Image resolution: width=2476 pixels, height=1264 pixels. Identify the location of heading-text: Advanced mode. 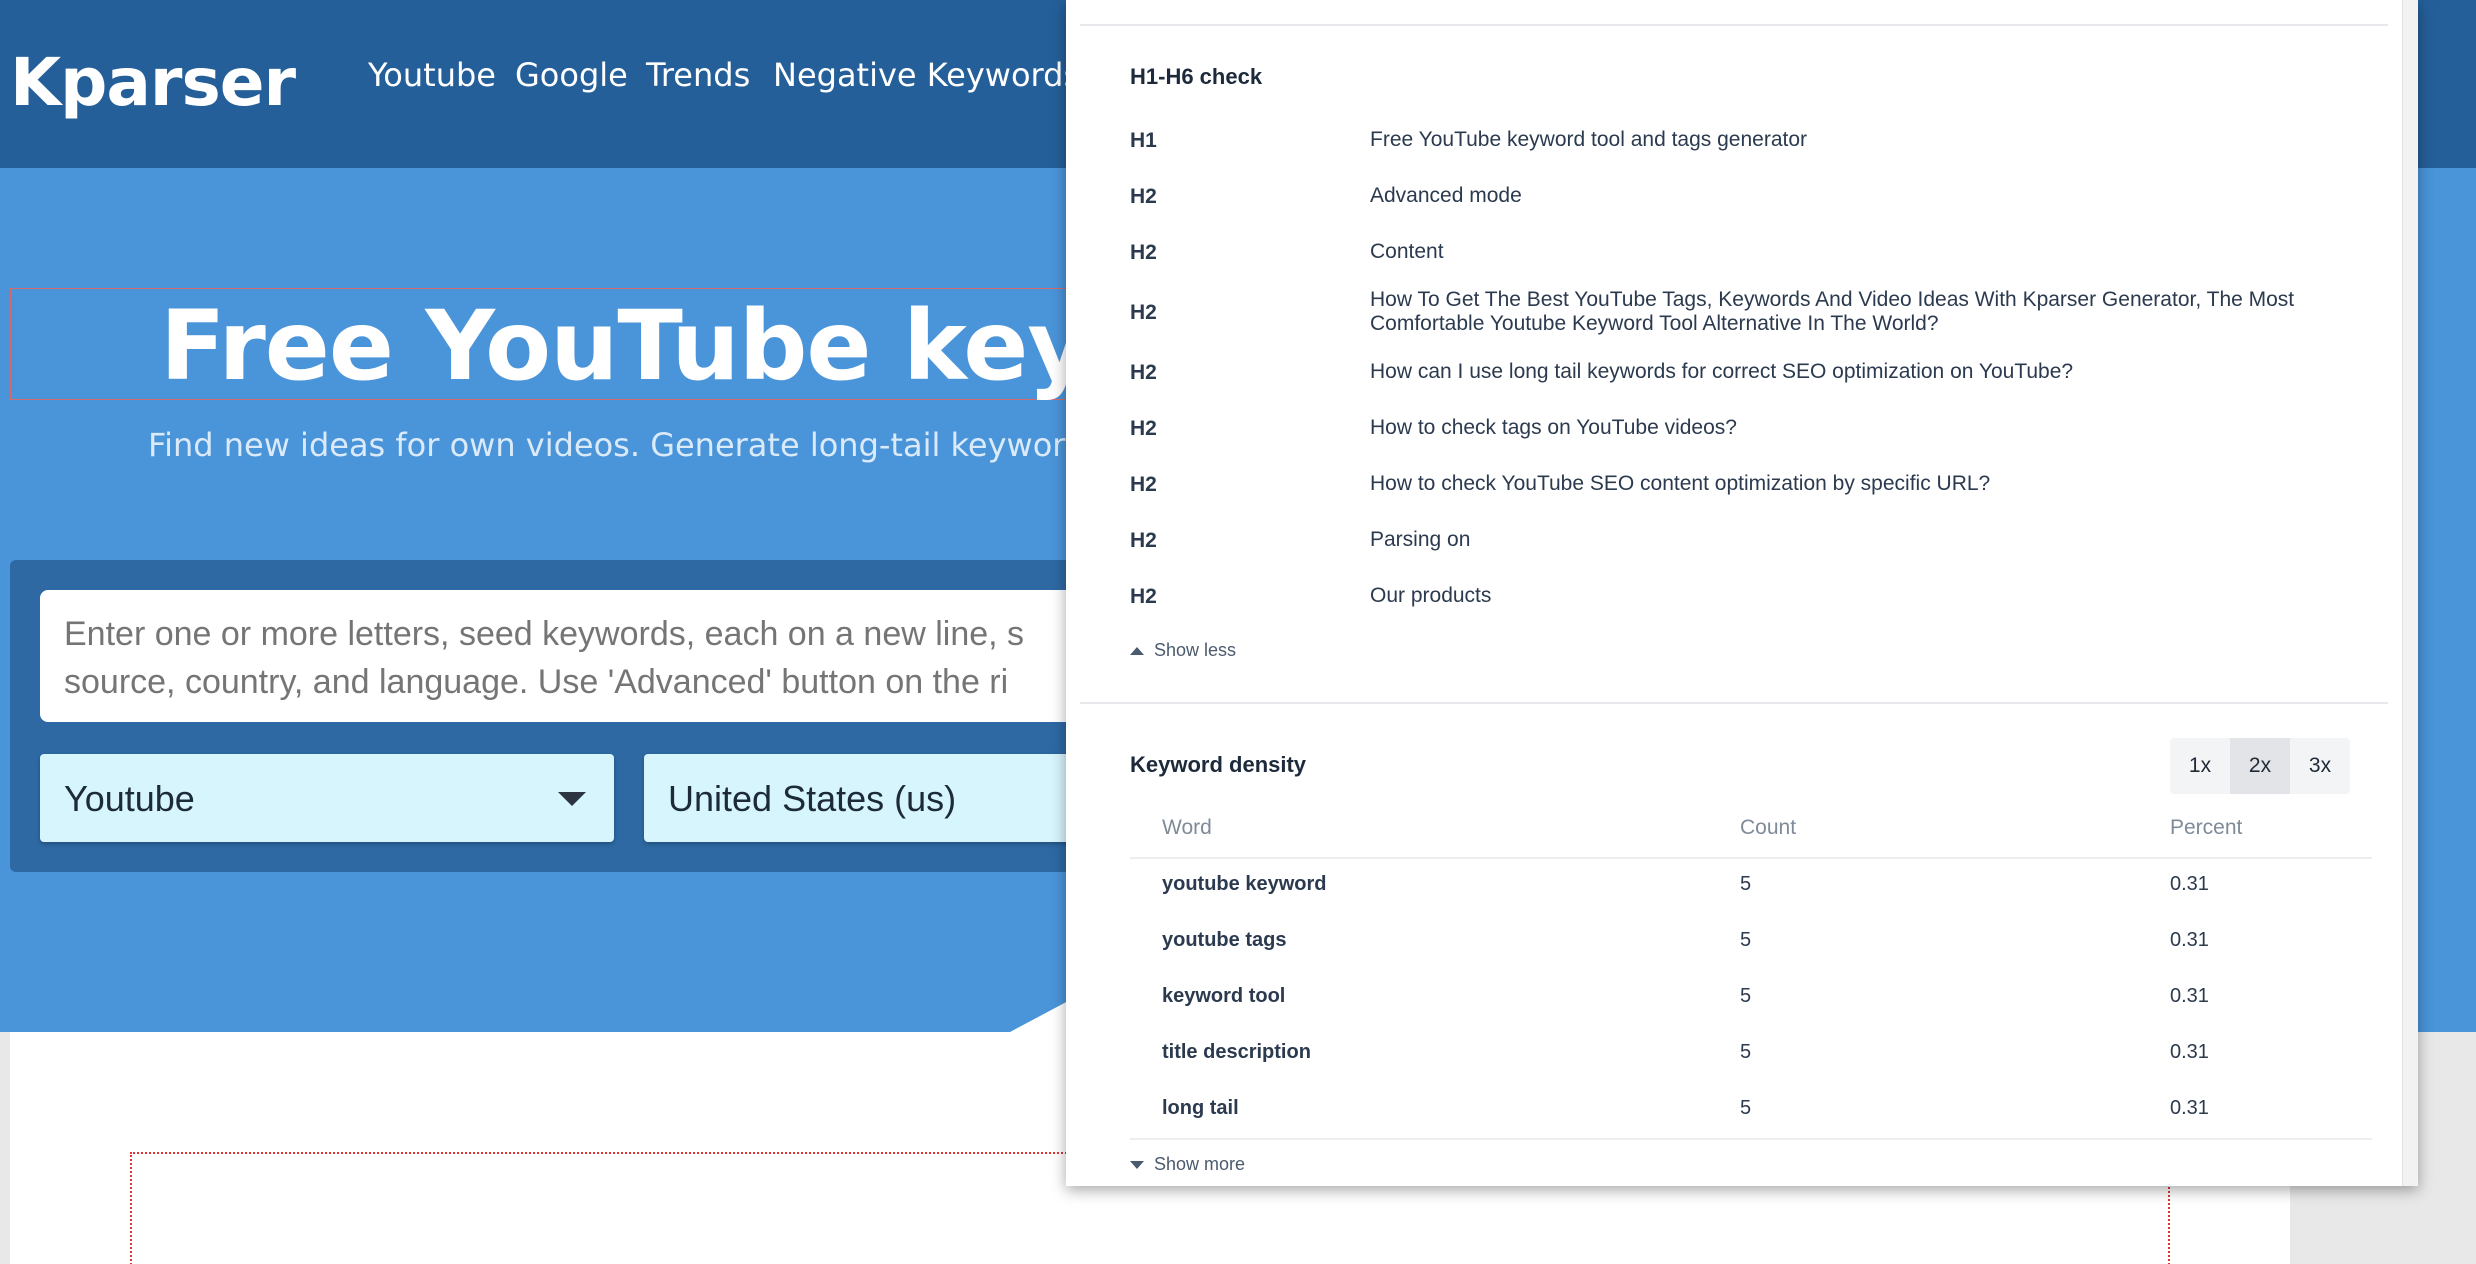
(1446, 195).